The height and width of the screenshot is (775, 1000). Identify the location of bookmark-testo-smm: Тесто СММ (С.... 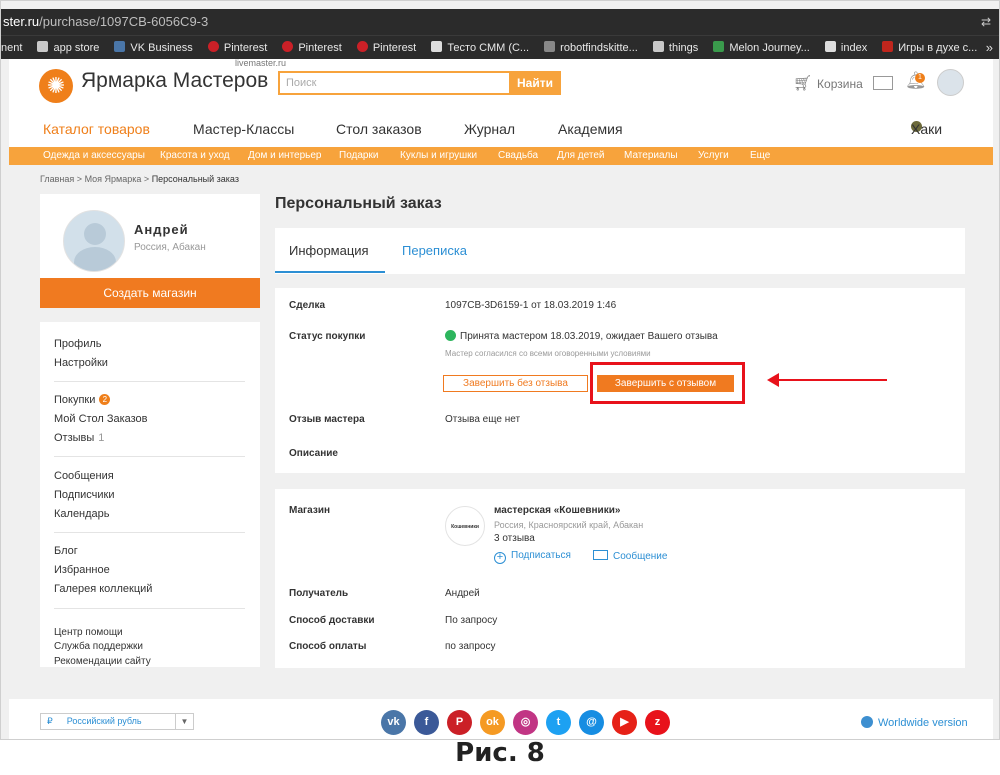
(480, 47).